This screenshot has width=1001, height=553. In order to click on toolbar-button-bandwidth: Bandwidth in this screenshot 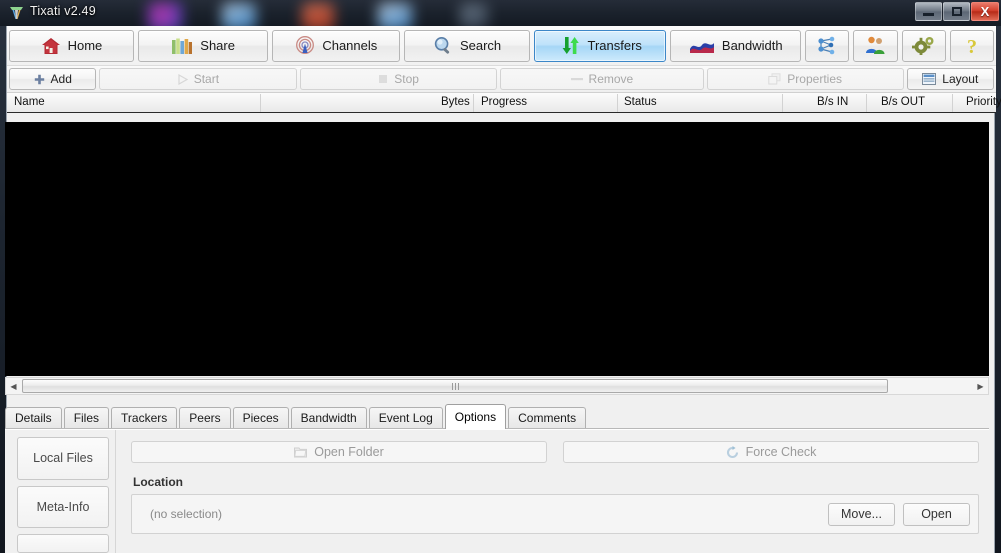, I will do `click(736, 45)`.